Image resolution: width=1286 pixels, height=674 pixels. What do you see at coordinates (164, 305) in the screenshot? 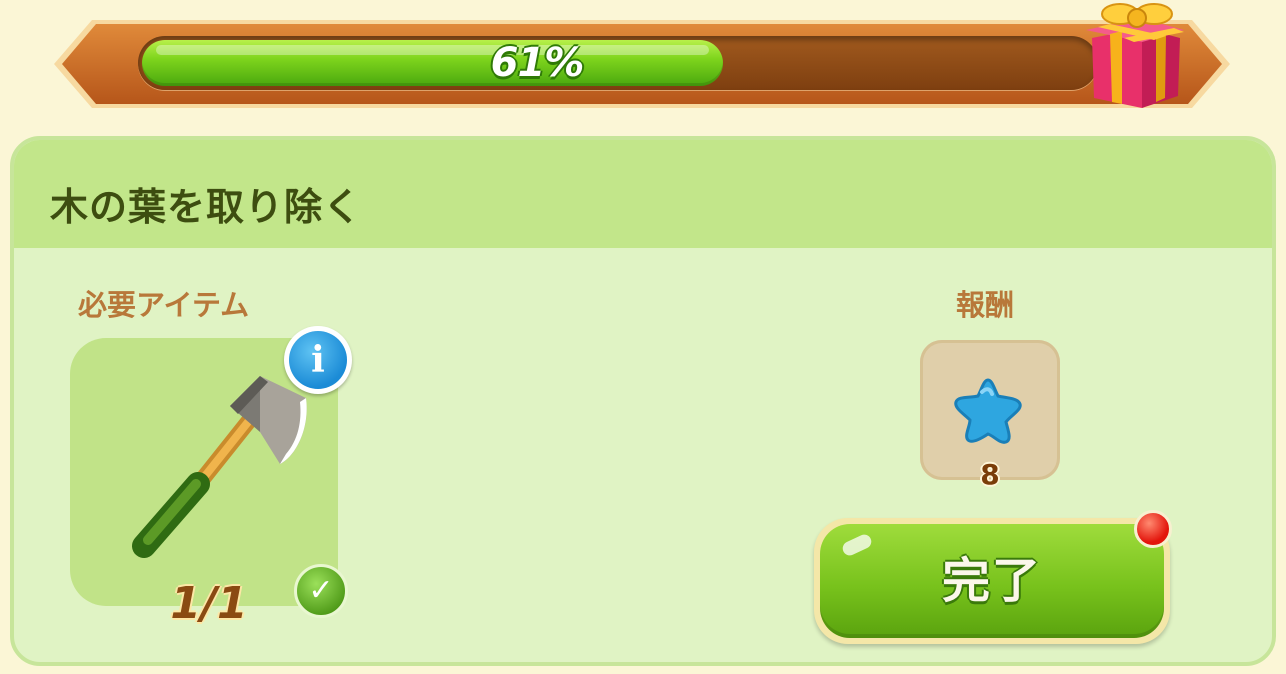
I see `required-items-label: 必要アイテム` at bounding box center [164, 305].